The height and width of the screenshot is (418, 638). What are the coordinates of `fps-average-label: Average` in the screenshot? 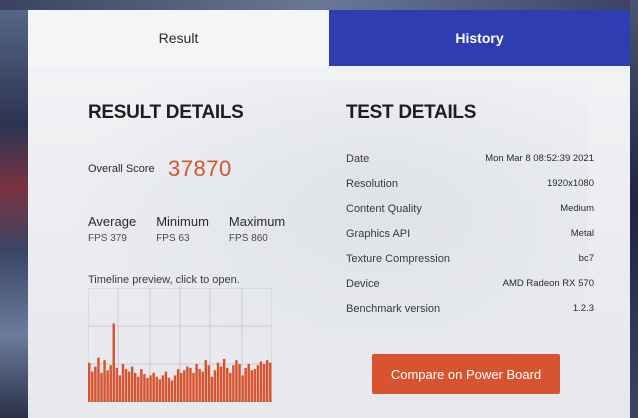 It's located at (112, 221).